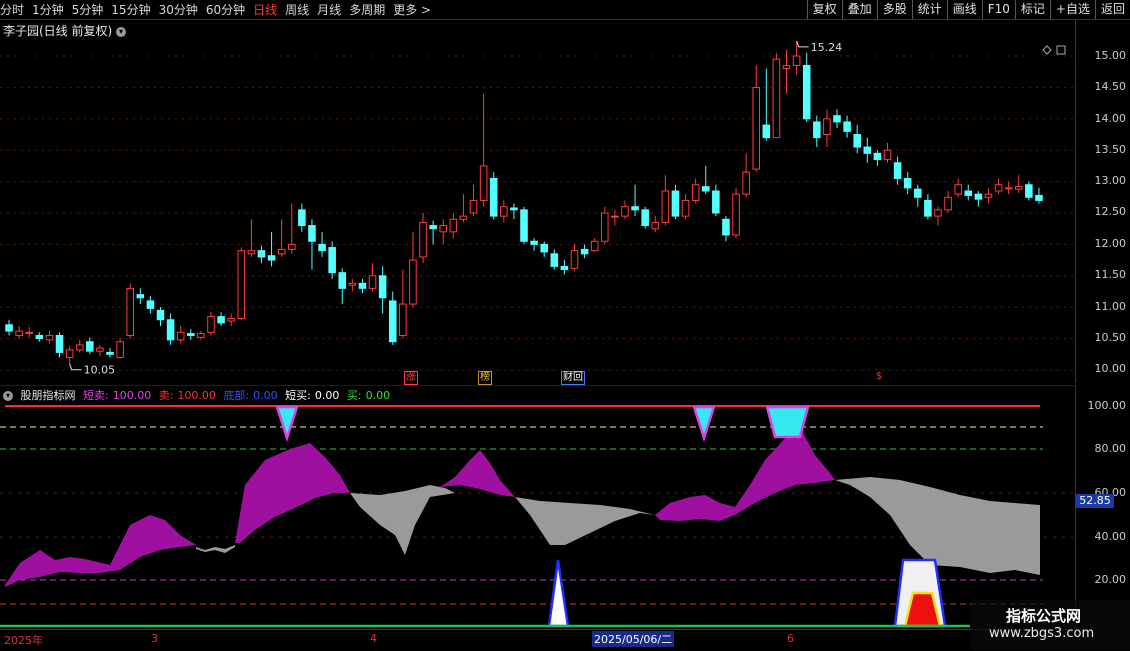  What do you see at coordinates (1110, 306) in the screenshot?
I see `price-tick: 11.00` at bounding box center [1110, 306].